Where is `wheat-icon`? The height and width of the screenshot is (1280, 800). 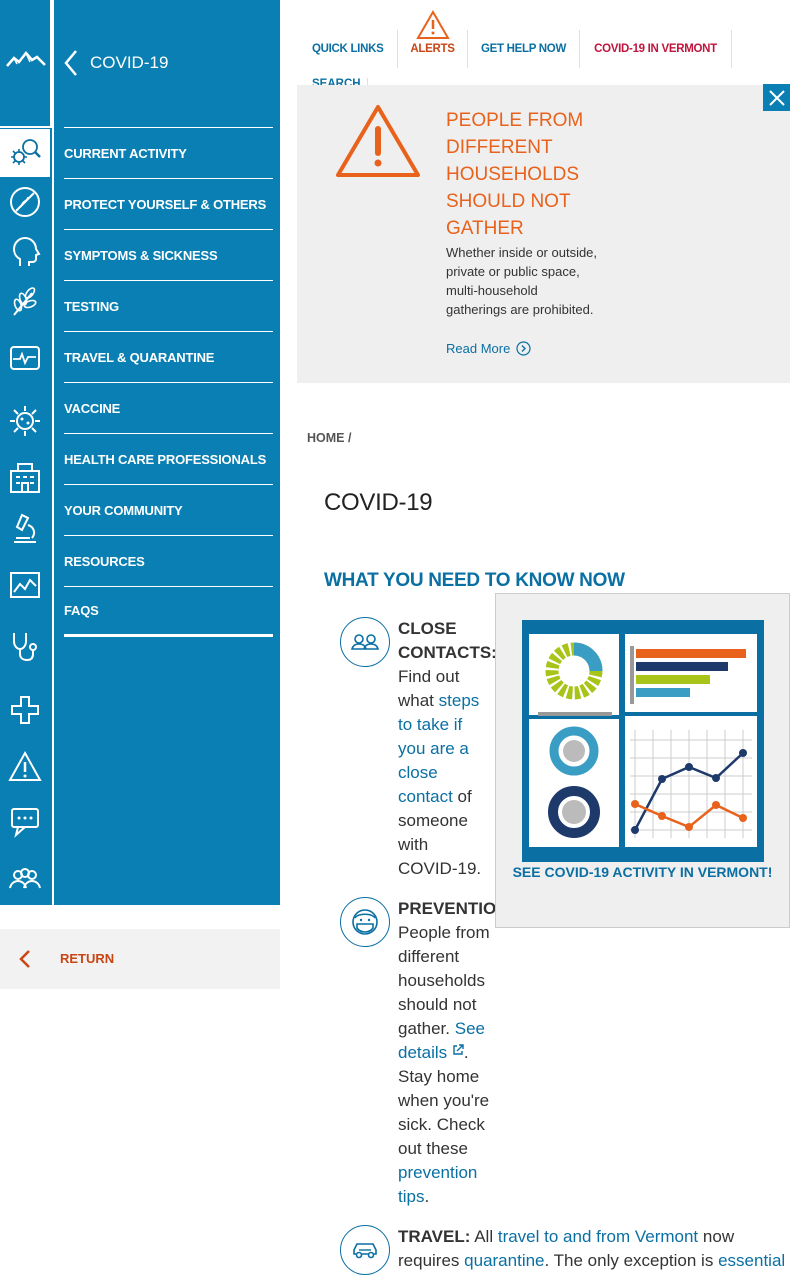
wheat-icon is located at coordinates (25, 301).